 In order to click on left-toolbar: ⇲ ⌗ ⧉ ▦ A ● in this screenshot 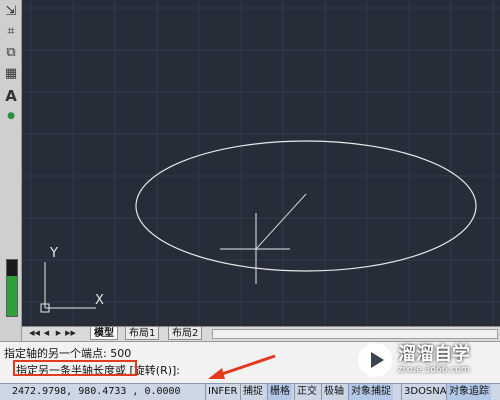, I will do `click(11, 172)`.